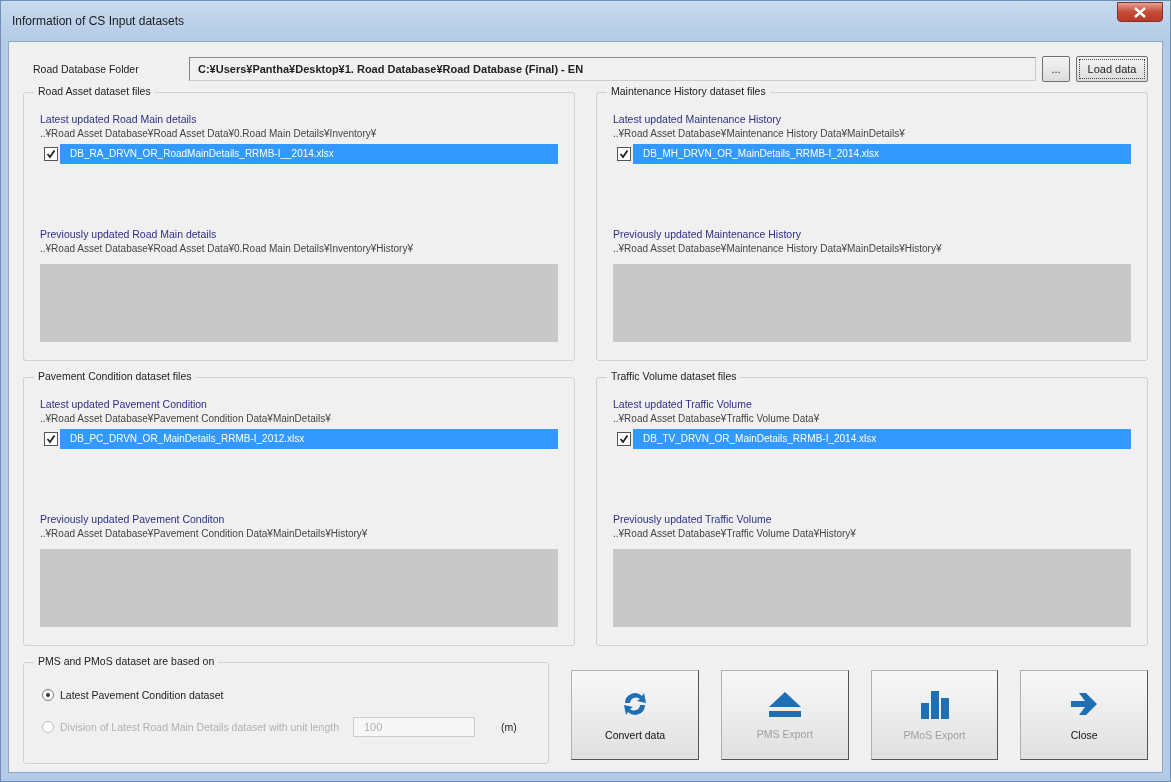 Image resolution: width=1171 pixels, height=782 pixels. Describe the element at coordinates (199, 727) in the screenshot. I see `radio-label: Division of Latest Road Main Details dataset with unit length` at that location.